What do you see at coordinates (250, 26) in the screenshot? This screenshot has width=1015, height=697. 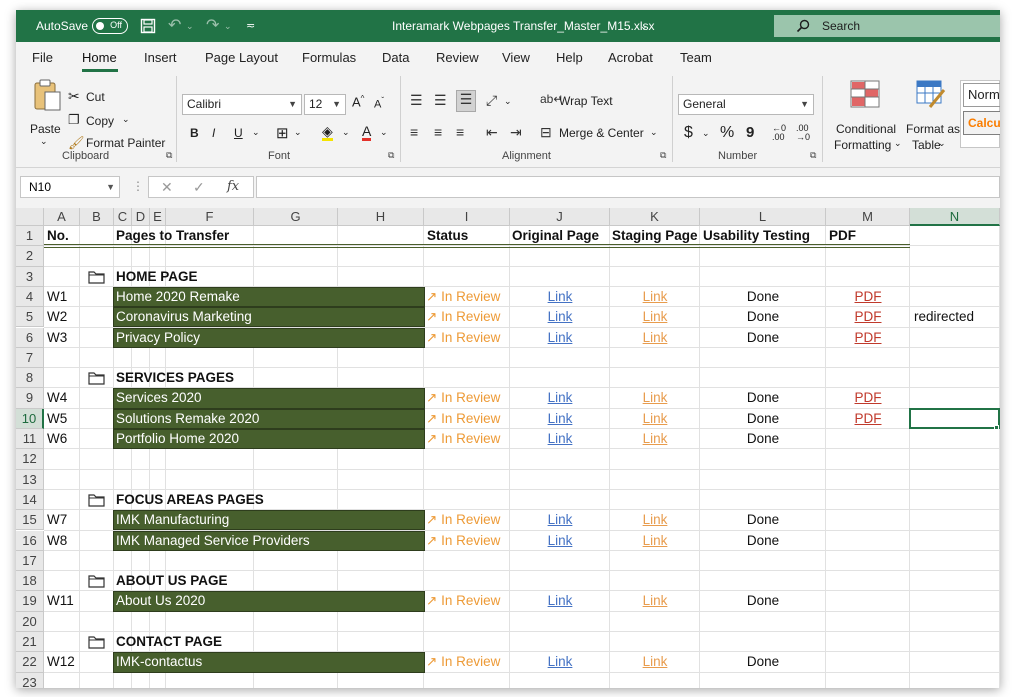 I see `customize-toolbar-icon: ≂` at bounding box center [250, 26].